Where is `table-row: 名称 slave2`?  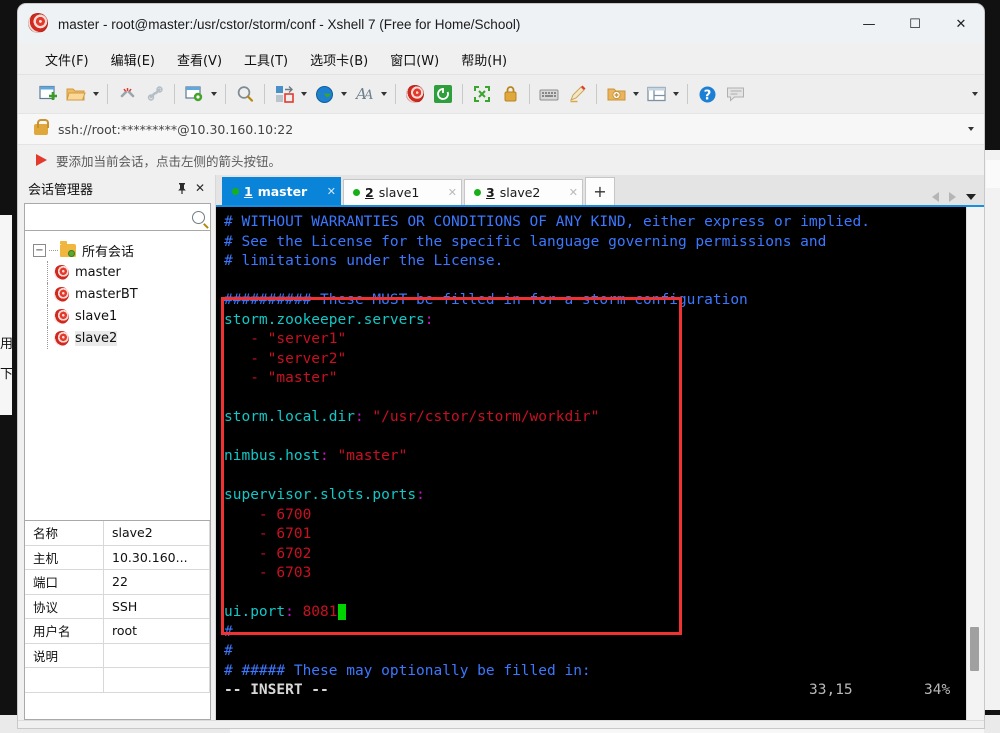 table-row: 名称 slave2 is located at coordinates (117, 533).